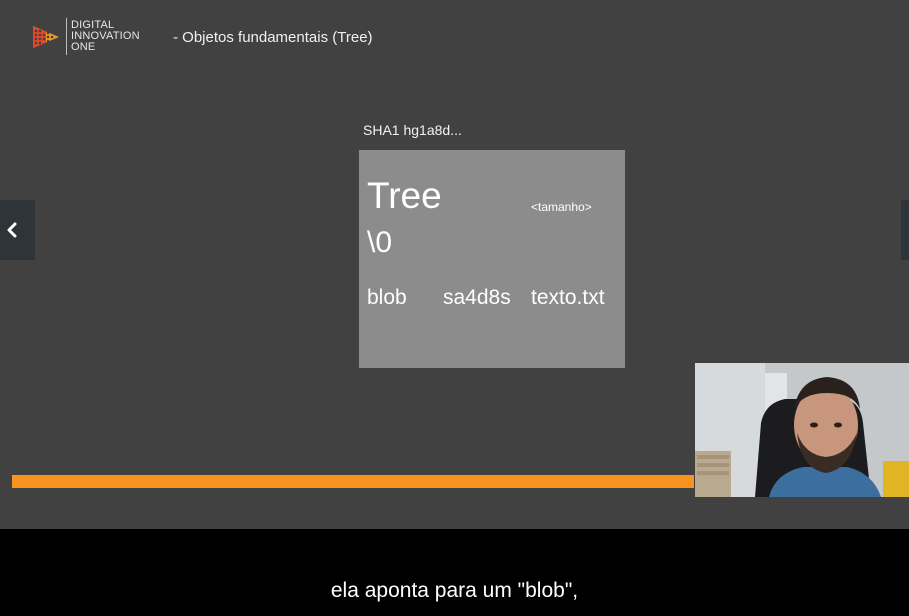 The width and height of the screenshot is (909, 616). Describe the element at coordinates (568, 297) in the screenshot. I see `tree-entry-filename: texto.txt` at that location.